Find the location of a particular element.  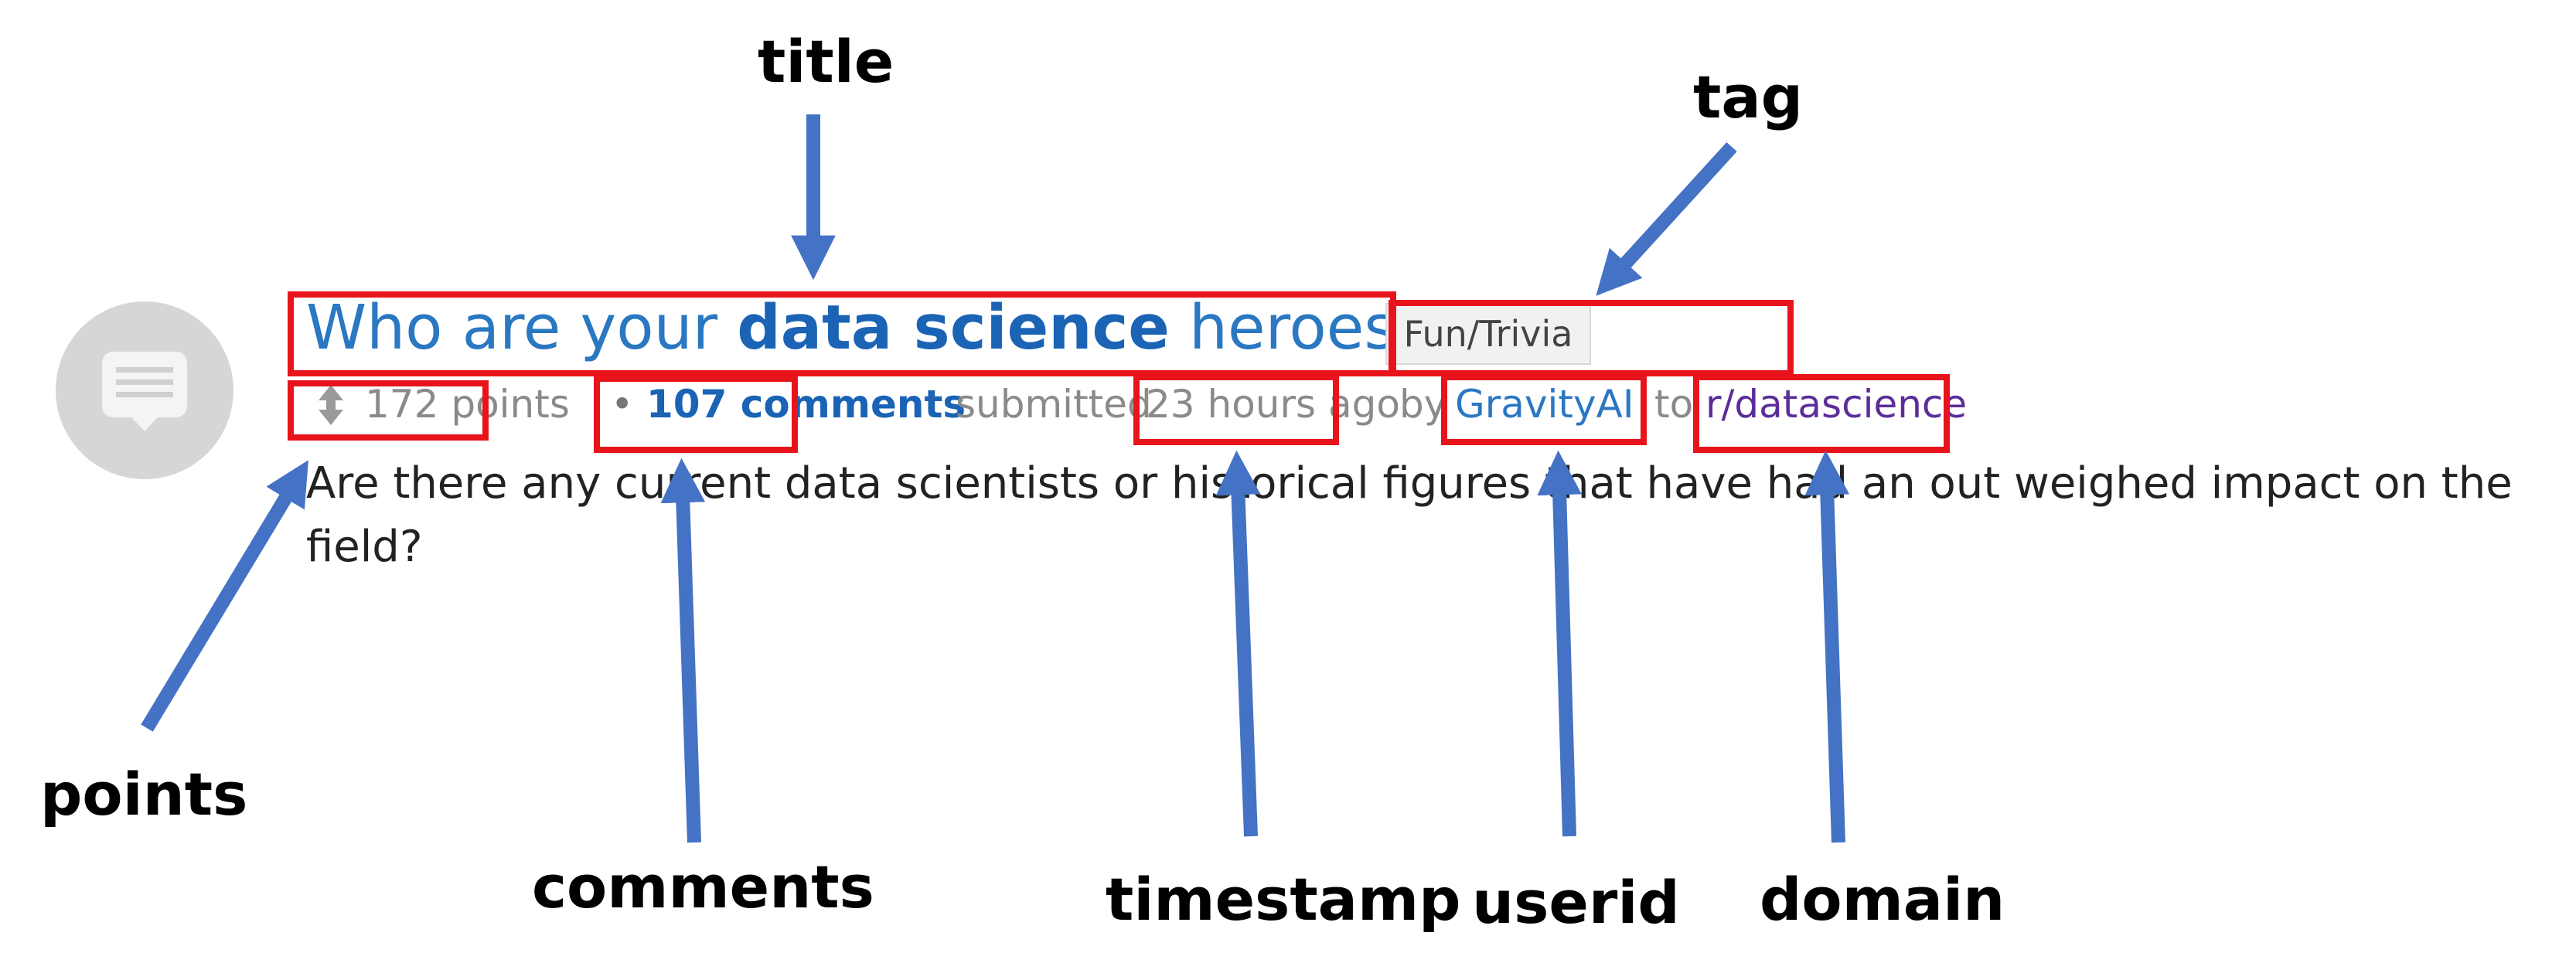

label-tag: tag is located at coordinates (1748, 97).